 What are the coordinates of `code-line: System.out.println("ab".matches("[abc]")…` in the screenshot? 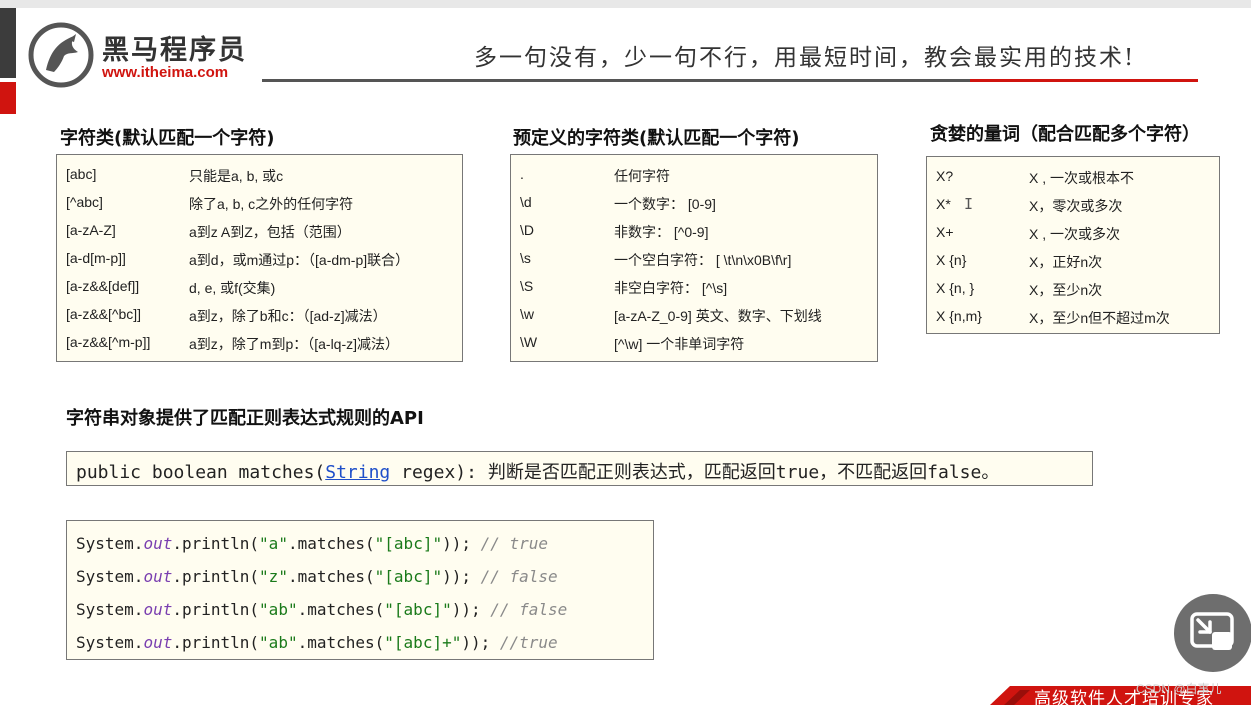 It's located at (321, 609).